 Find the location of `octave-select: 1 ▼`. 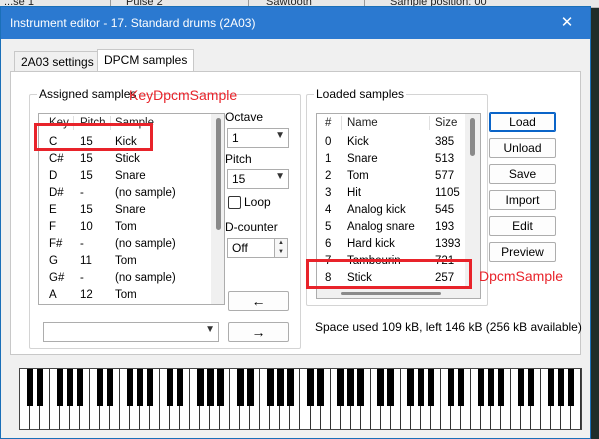

octave-select: 1 ▼ is located at coordinates (258, 138).